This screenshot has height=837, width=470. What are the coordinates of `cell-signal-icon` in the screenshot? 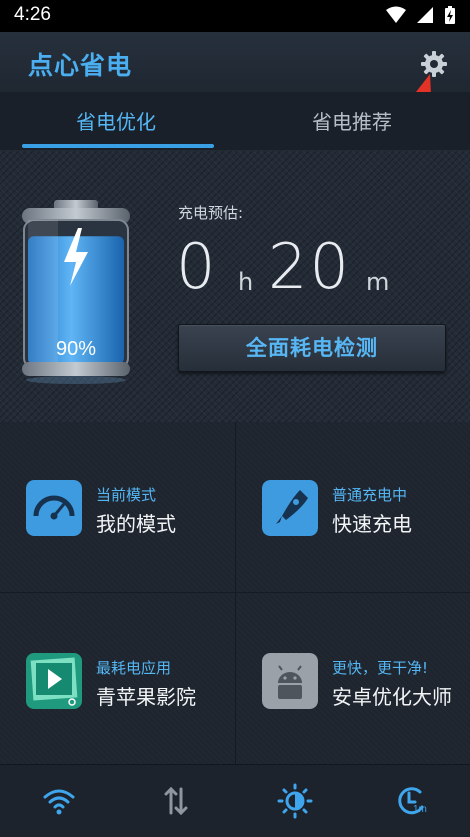 It's located at (425, 15).